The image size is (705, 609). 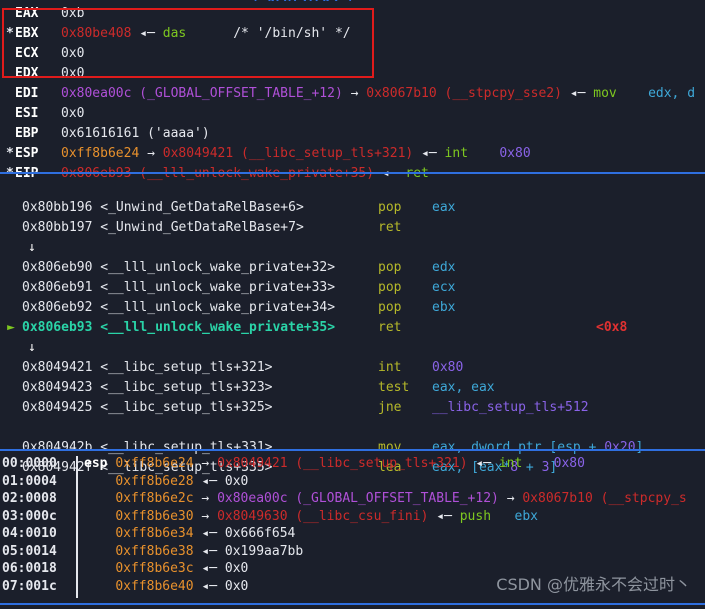 What do you see at coordinates (475, 516) in the screenshot?
I see `stack-value-token: push` at bounding box center [475, 516].